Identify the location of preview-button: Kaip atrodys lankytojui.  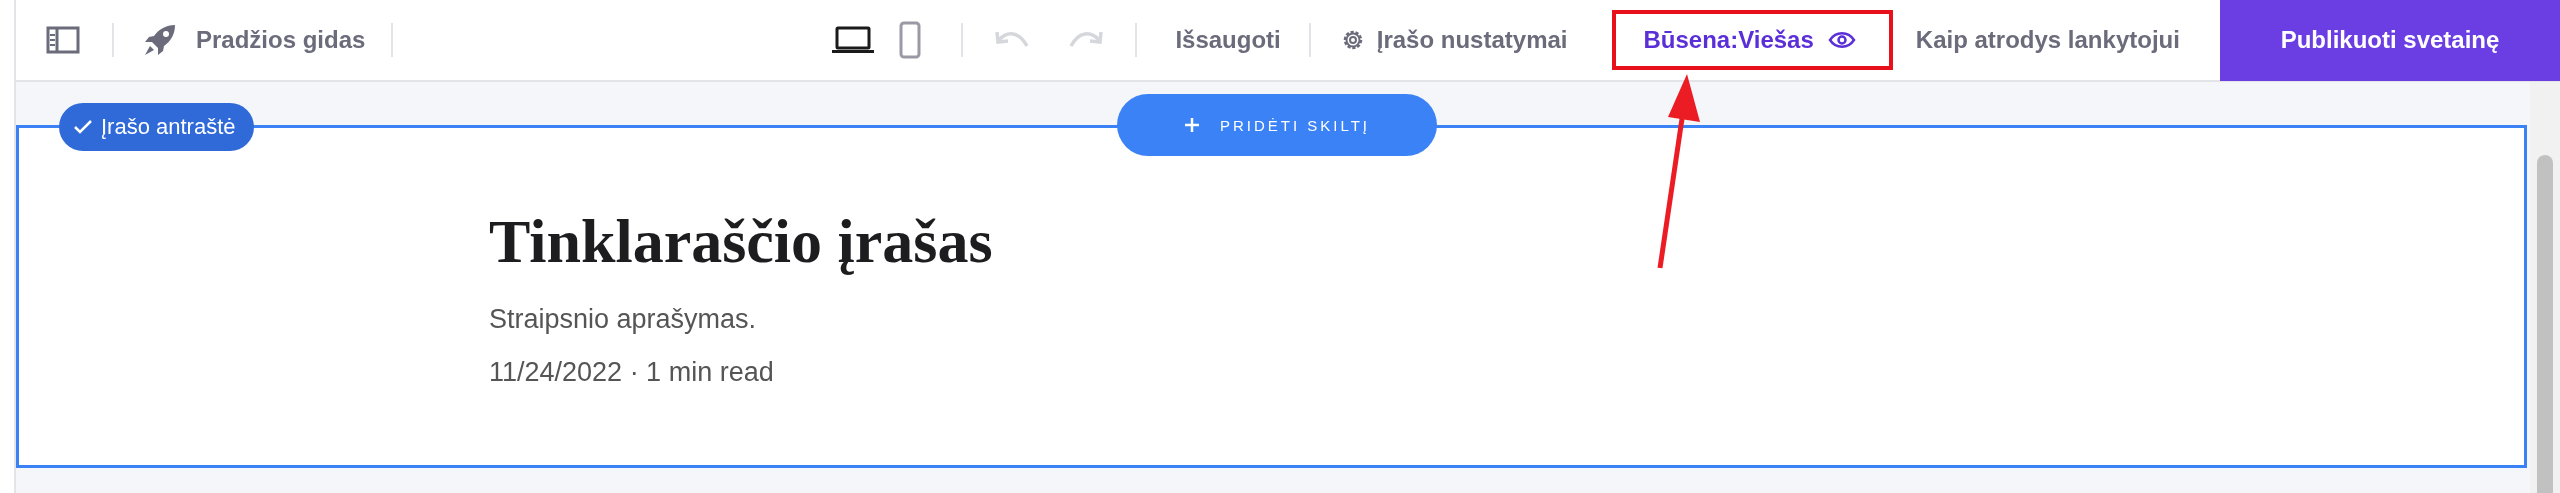
(2047, 40).